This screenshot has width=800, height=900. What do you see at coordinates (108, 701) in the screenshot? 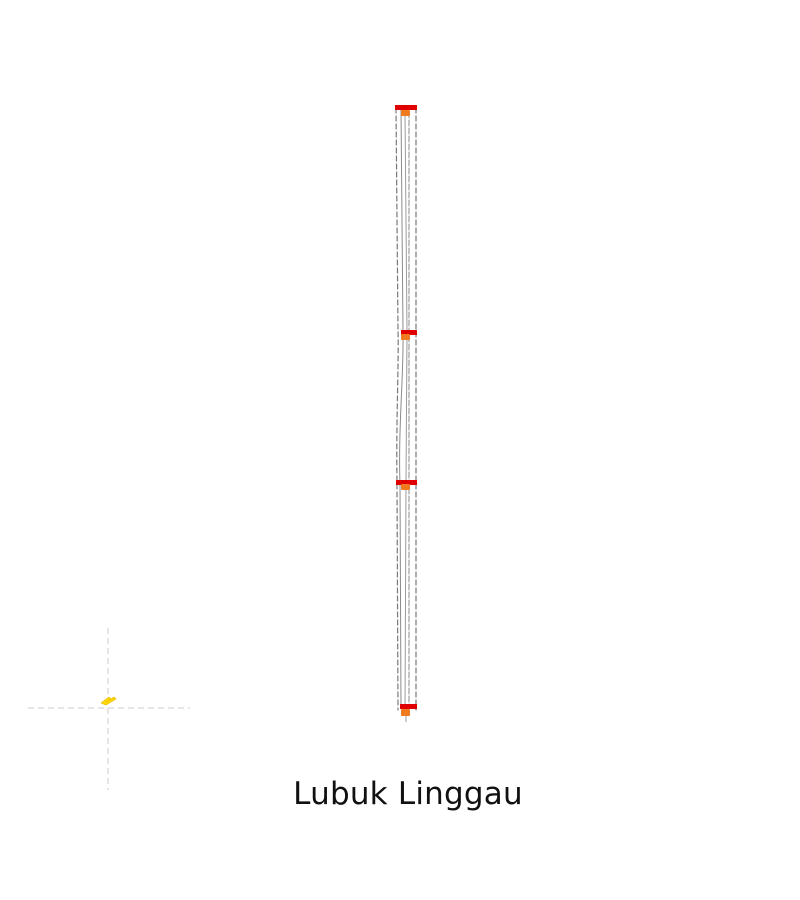
I see `compass-marker-icon` at bounding box center [108, 701].